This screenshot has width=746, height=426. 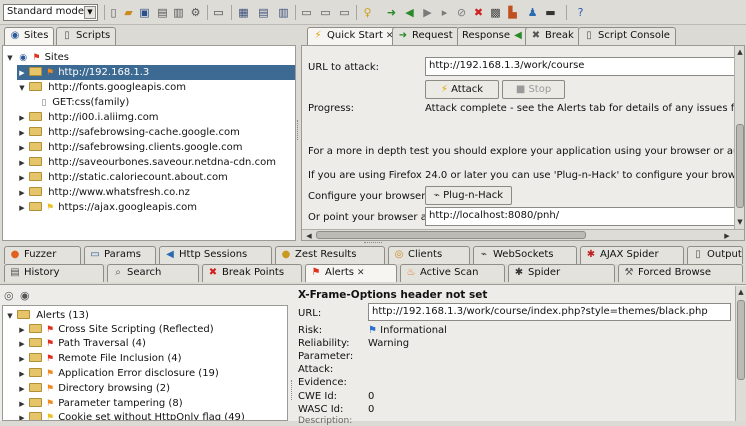 I want to click on options-icon: ⚙, so click(x=195, y=12).